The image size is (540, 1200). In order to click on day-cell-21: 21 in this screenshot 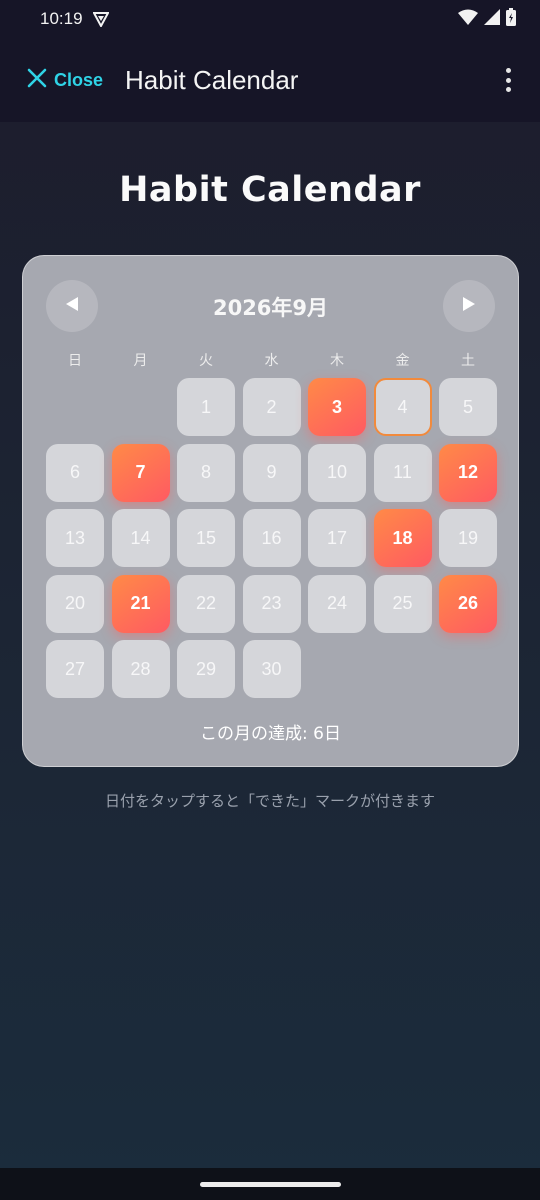, I will do `click(140, 603)`.